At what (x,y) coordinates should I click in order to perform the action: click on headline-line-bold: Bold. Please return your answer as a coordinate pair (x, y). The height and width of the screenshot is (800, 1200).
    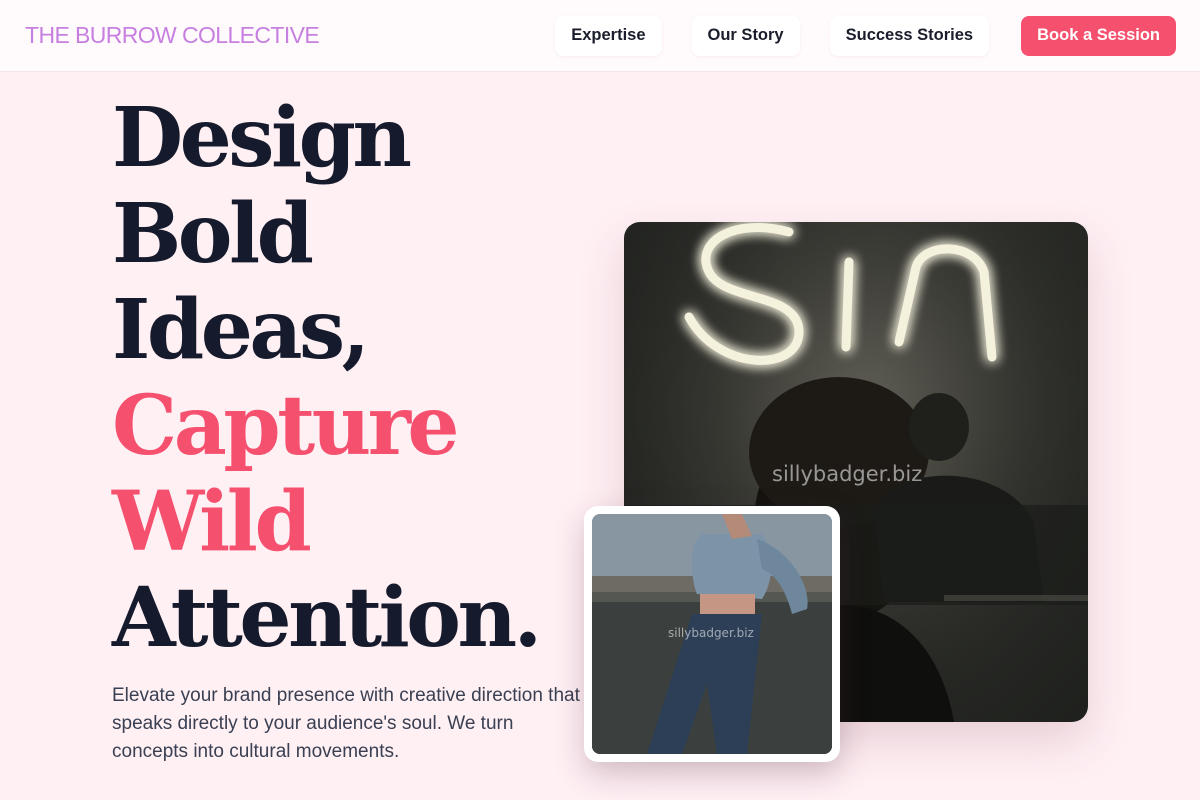
    Looking at the image, I should click on (213, 234).